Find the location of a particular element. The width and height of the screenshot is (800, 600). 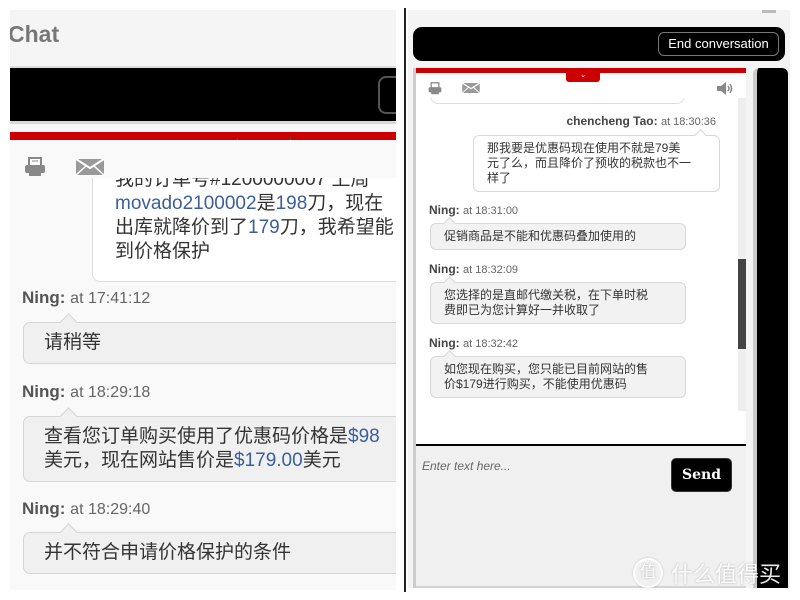

message-line: 您选择的是直邮代缴关税，在下单时税 is located at coordinates (546, 295).